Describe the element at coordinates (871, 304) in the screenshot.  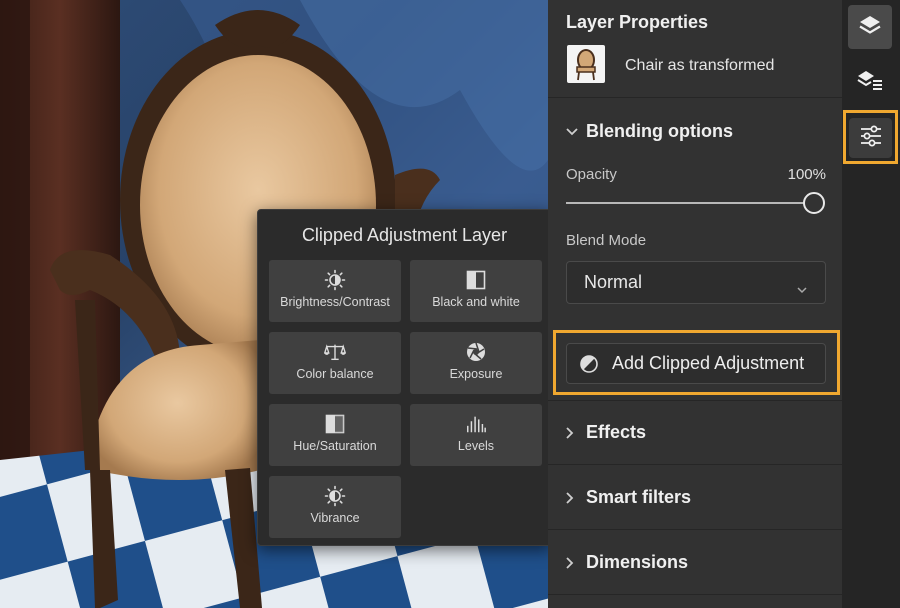
I see `right-tool-rail` at that location.